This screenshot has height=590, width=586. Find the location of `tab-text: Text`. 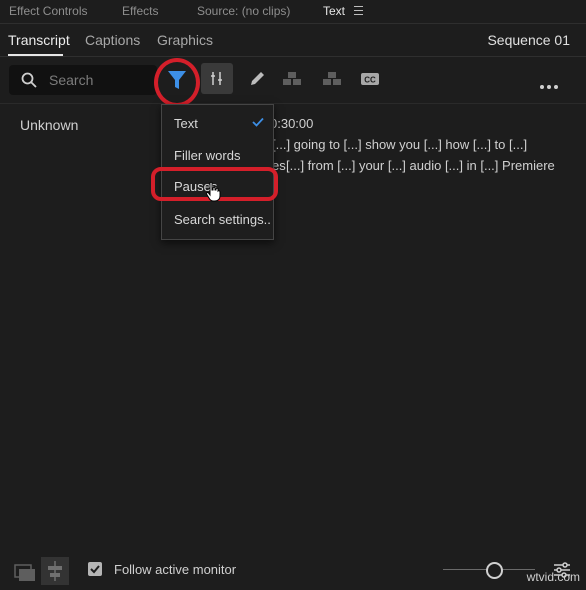

tab-text: Text is located at coordinates (334, 11).